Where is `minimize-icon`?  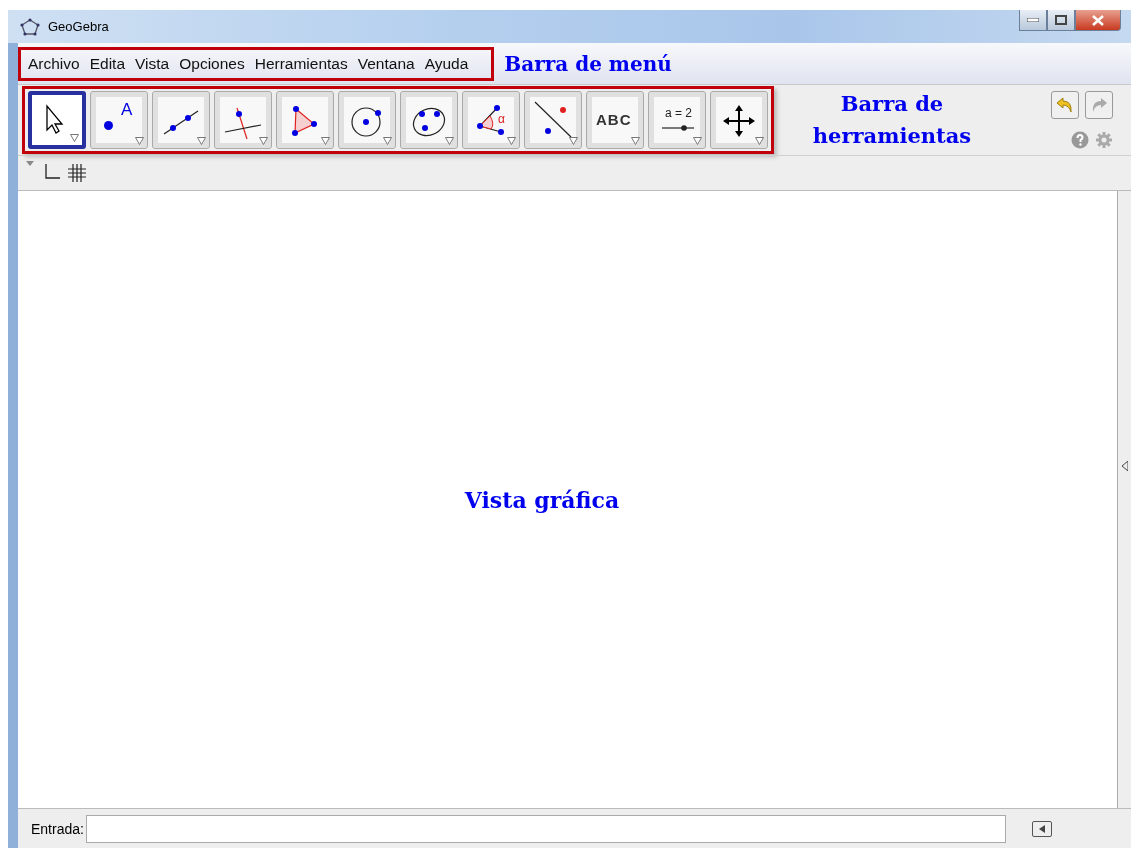
minimize-icon is located at coordinates (1033, 20).